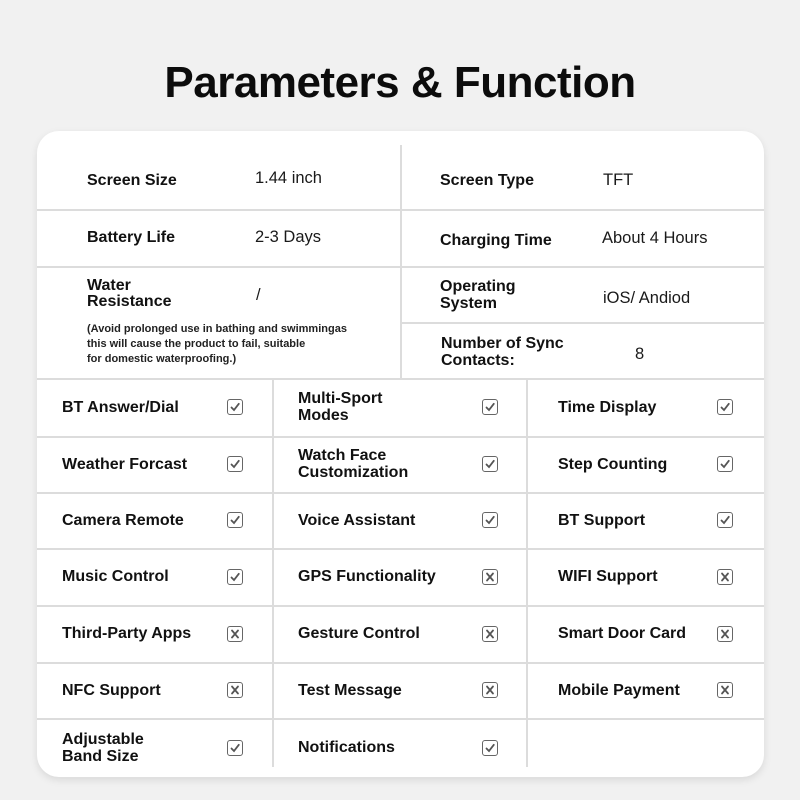  What do you see at coordinates (123, 520) in the screenshot?
I see `feature-label: Camera Remote` at bounding box center [123, 520].